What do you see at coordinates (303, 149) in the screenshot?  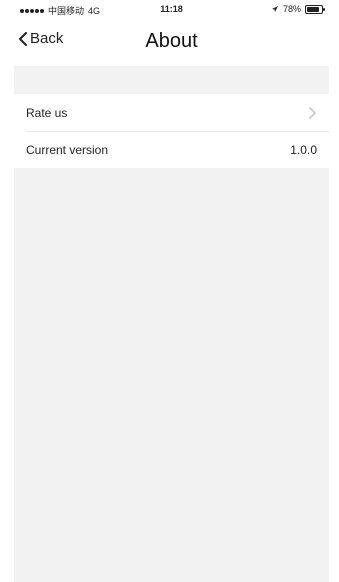 I see `current-version-value: 1.0.0` at bounding box center [303, 149].